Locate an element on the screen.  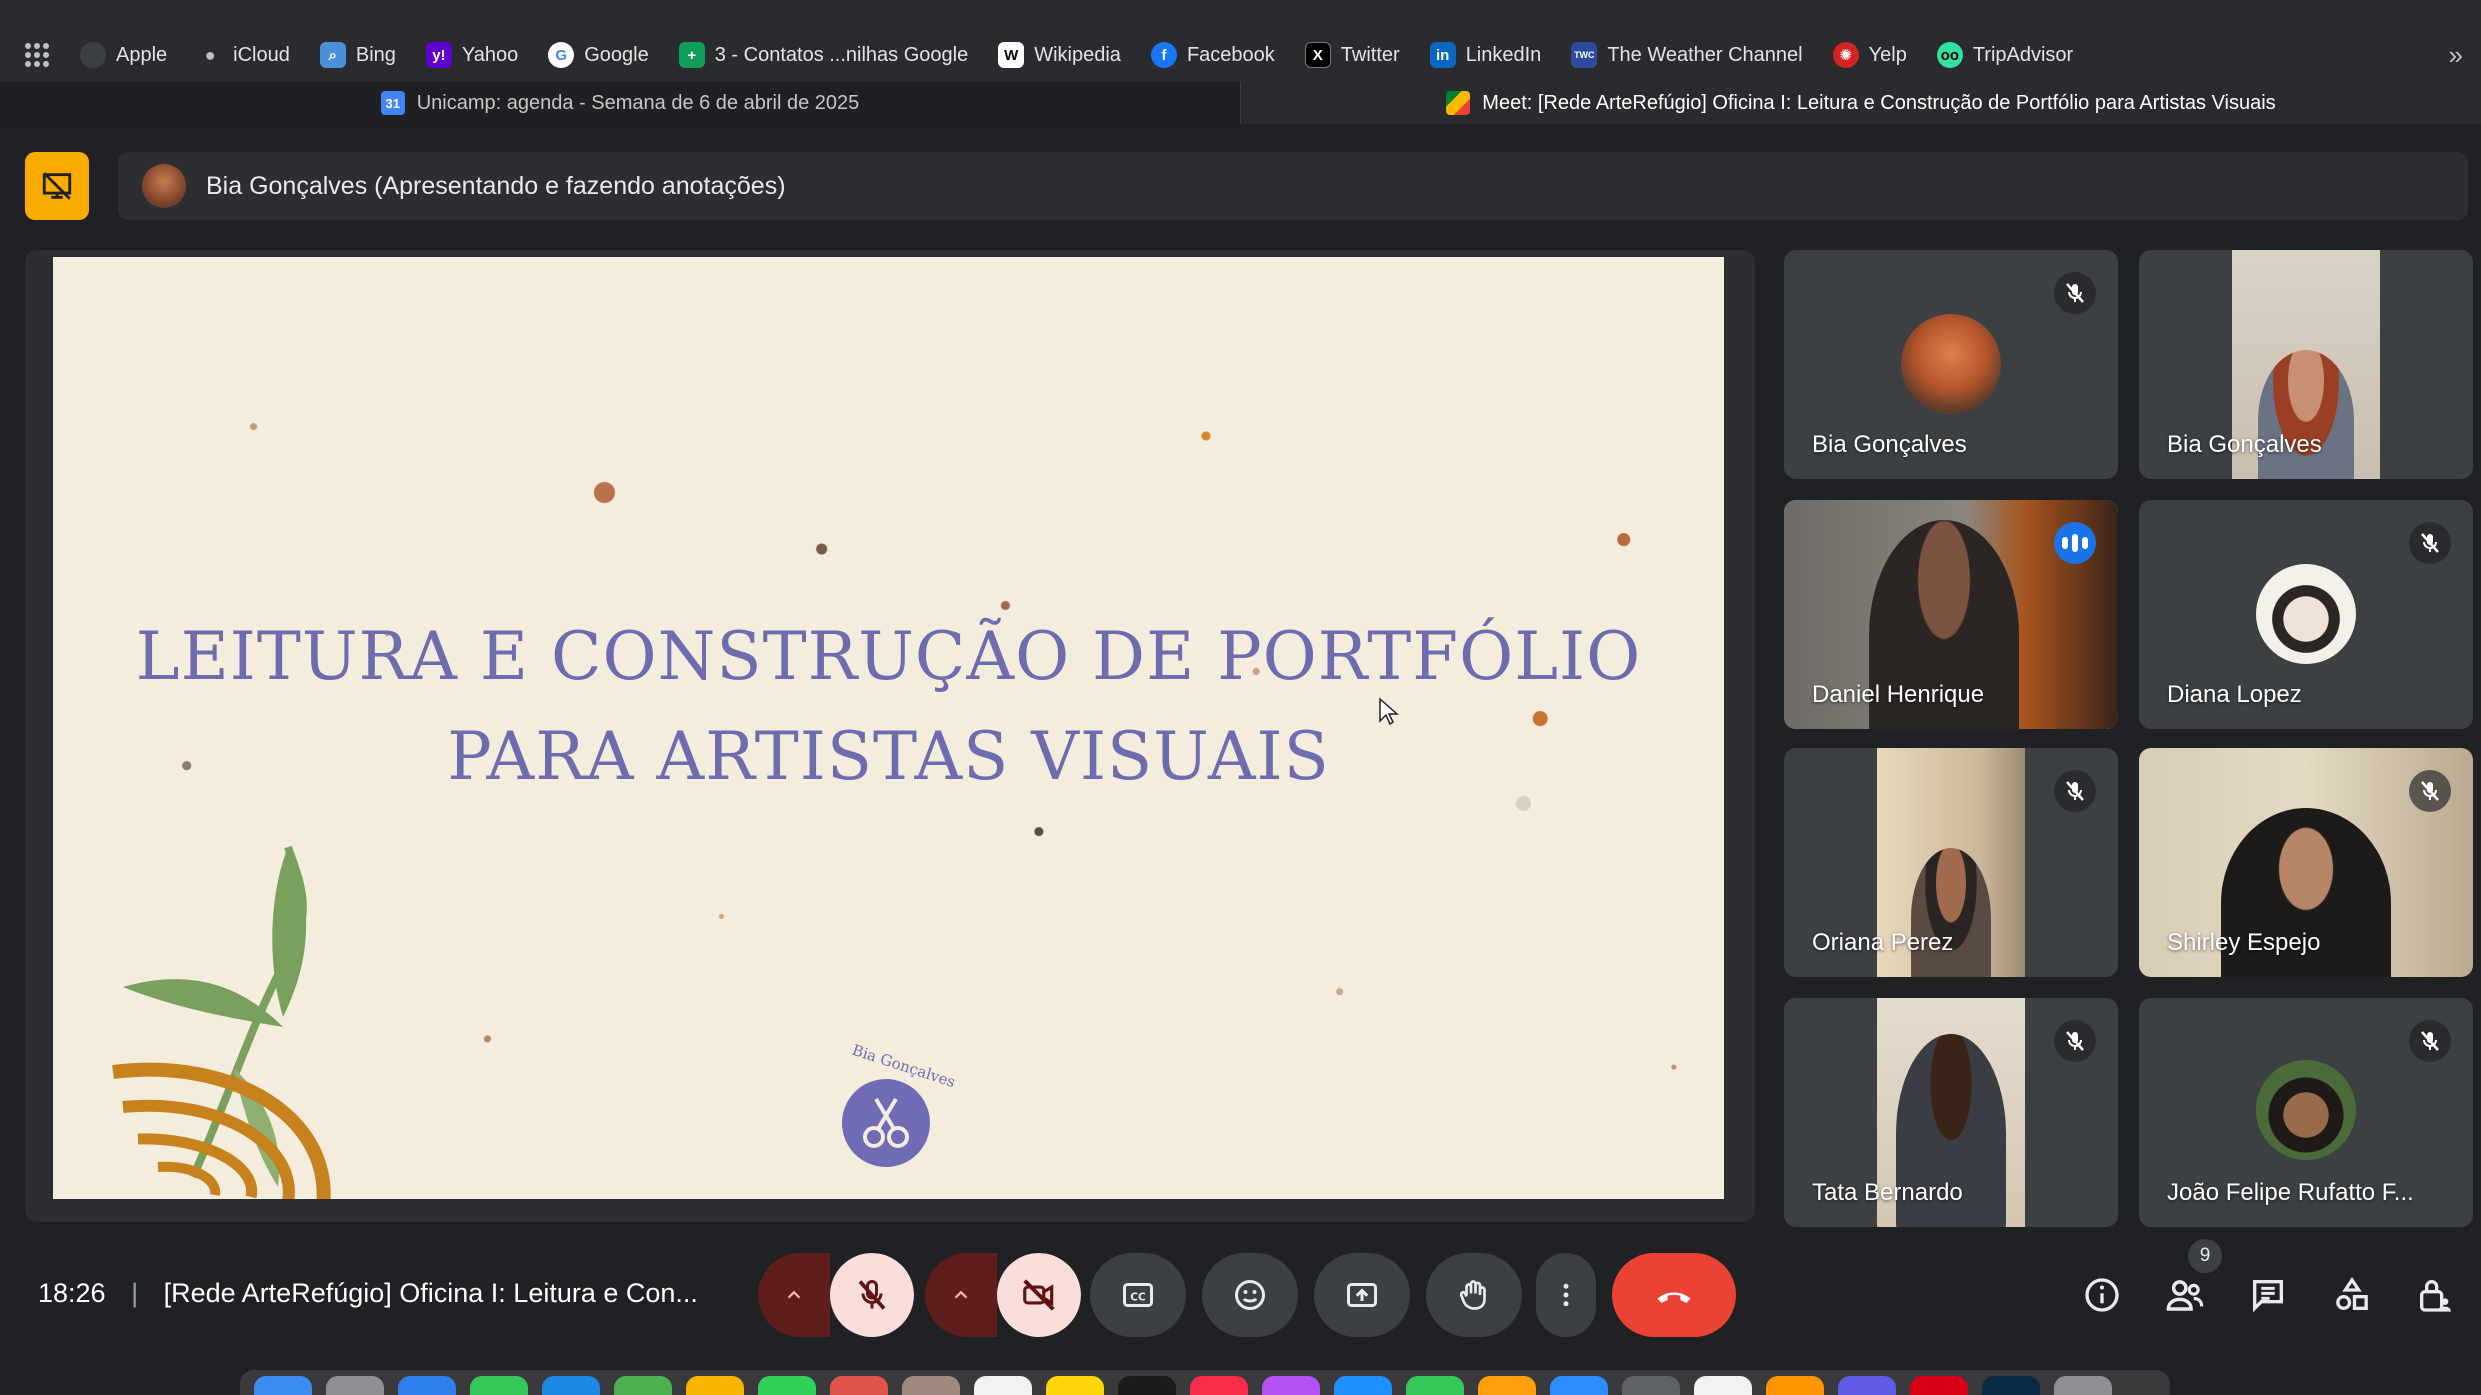
more-options-button is located at coordinates (1566, 1295).